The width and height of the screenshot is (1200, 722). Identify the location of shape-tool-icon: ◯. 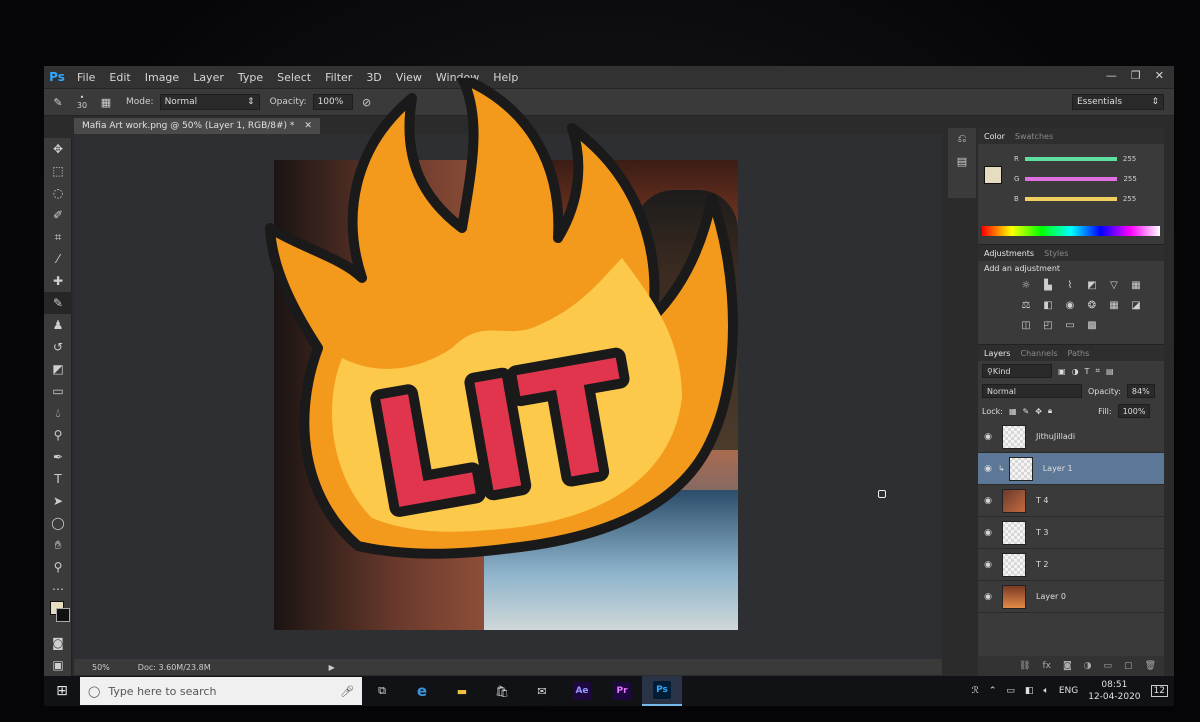
(58, 523).